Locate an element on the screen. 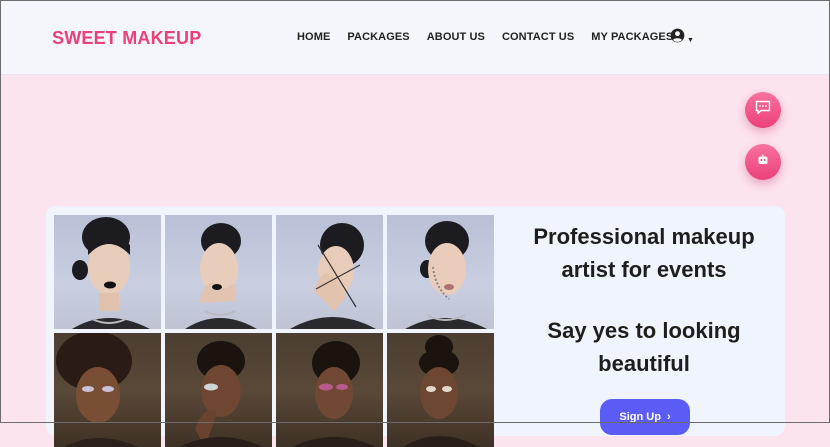 This screenshot has height=447, width=830. hero-headline: Professional makeup artist for events is located at coordinates (644, 253).